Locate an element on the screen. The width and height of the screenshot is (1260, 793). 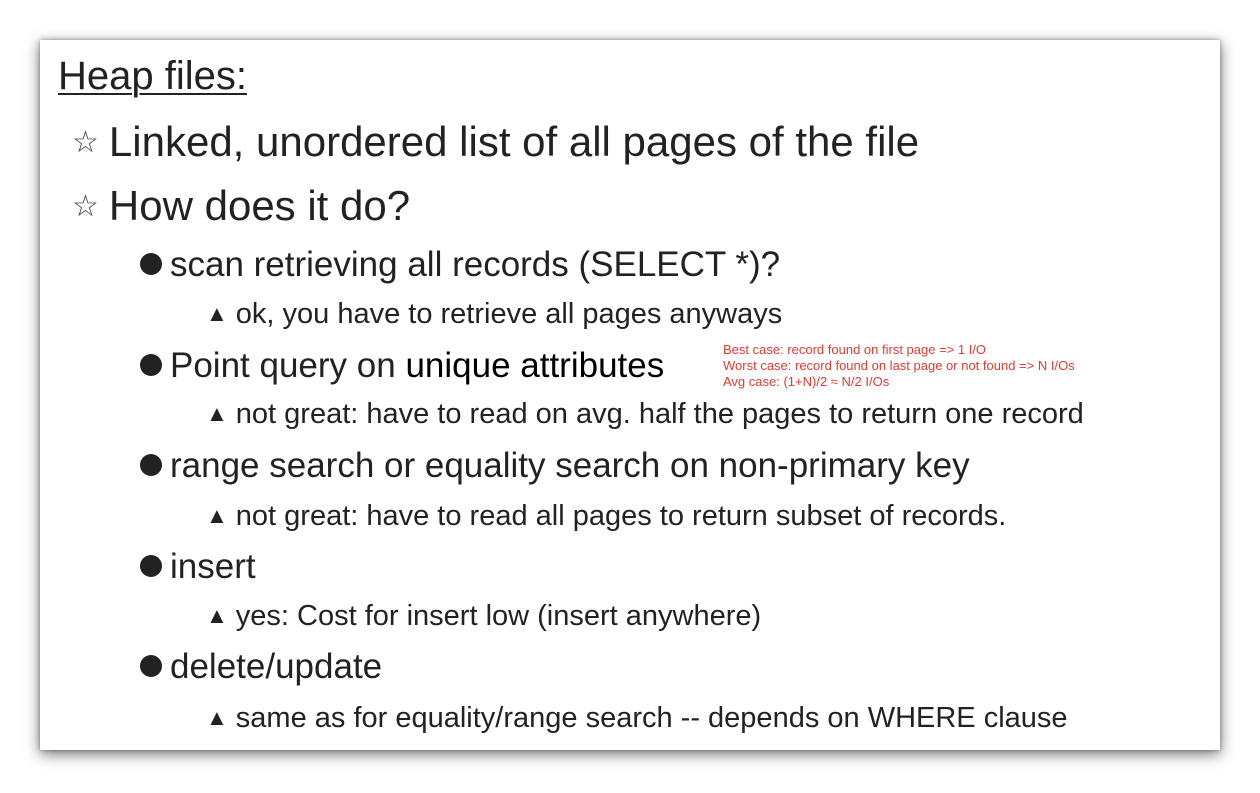
sub-bullet-point-query: Point query on unique attributes is located at coordinates (402, 366).